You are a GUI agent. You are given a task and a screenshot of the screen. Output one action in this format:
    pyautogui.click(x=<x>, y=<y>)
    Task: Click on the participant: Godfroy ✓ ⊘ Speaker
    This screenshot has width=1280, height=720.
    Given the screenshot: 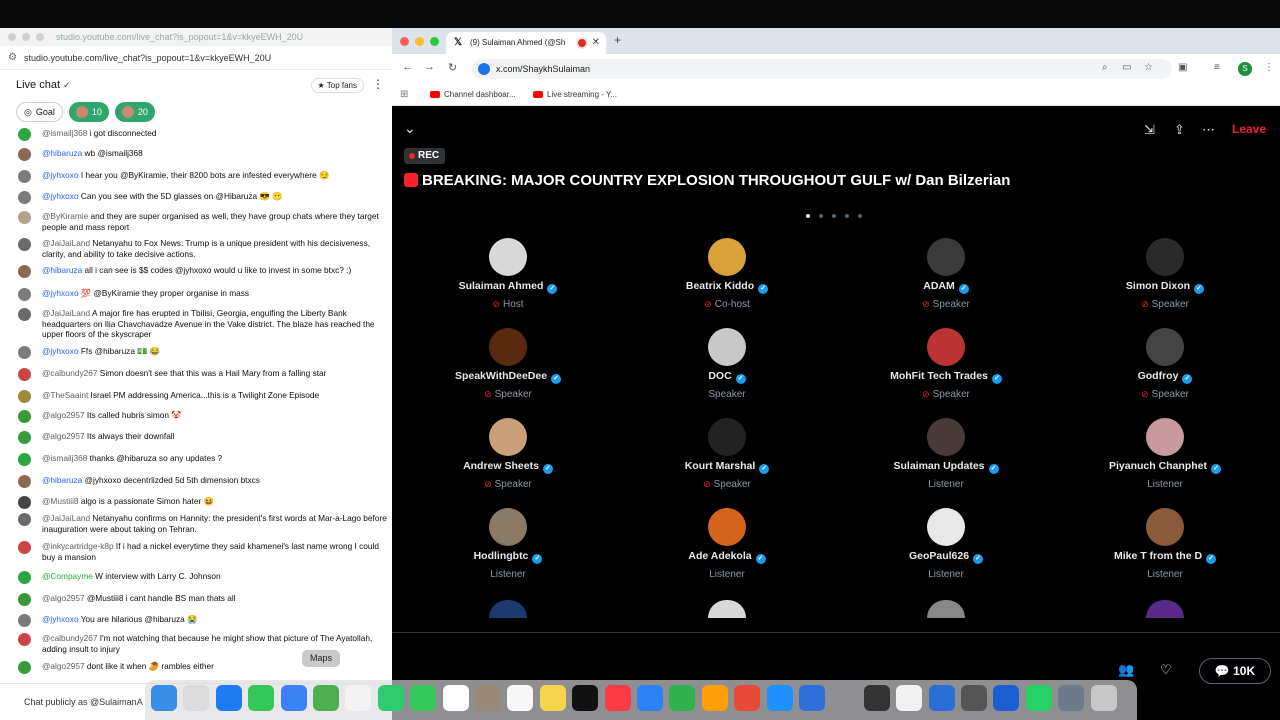 What is the action you would take?
    pyautogui.click(x=1165, y=364)
    